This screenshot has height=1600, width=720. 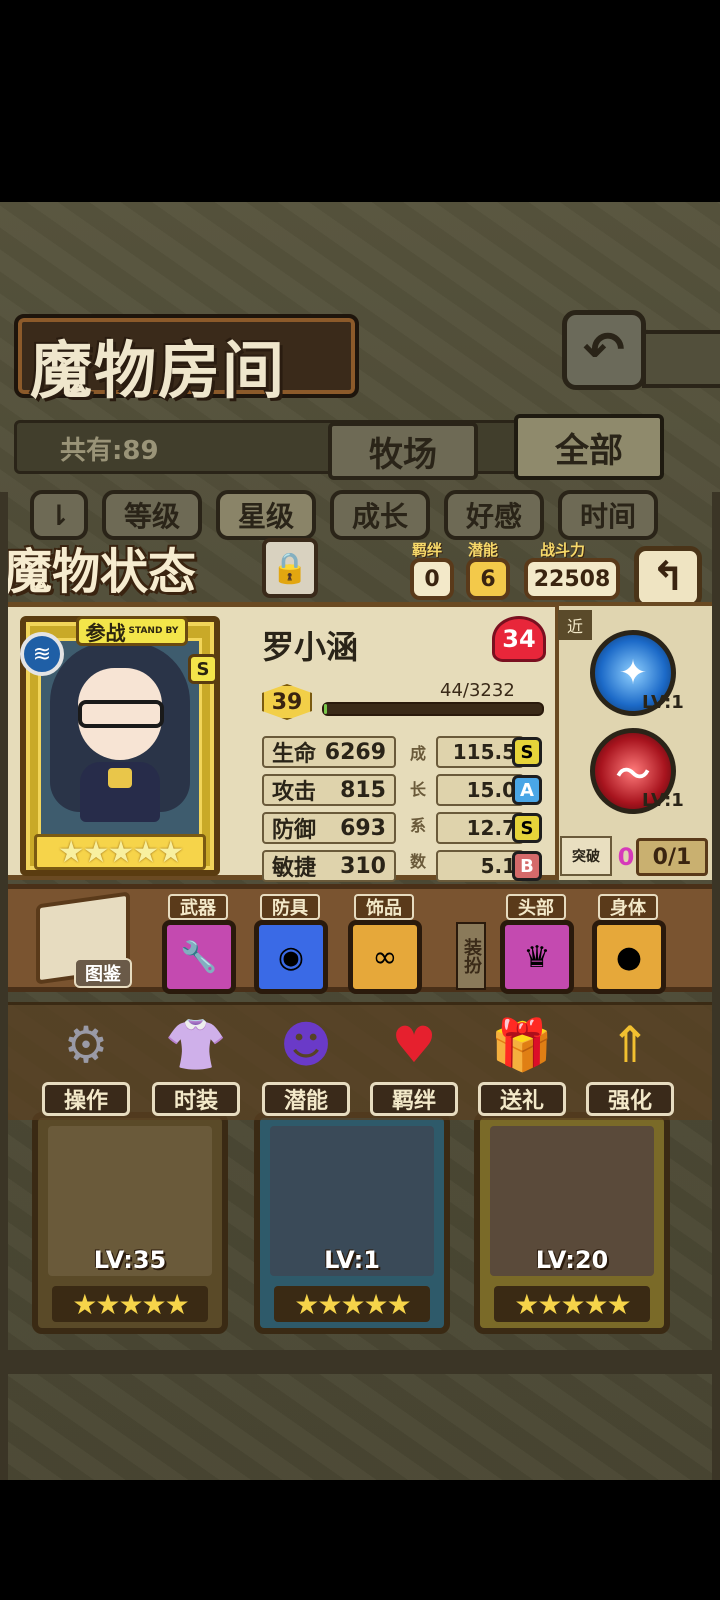 What do you see at coordinates (527, 790) in the screenshot?
I see `grade-atk: A` at bounding box center [527, 790].